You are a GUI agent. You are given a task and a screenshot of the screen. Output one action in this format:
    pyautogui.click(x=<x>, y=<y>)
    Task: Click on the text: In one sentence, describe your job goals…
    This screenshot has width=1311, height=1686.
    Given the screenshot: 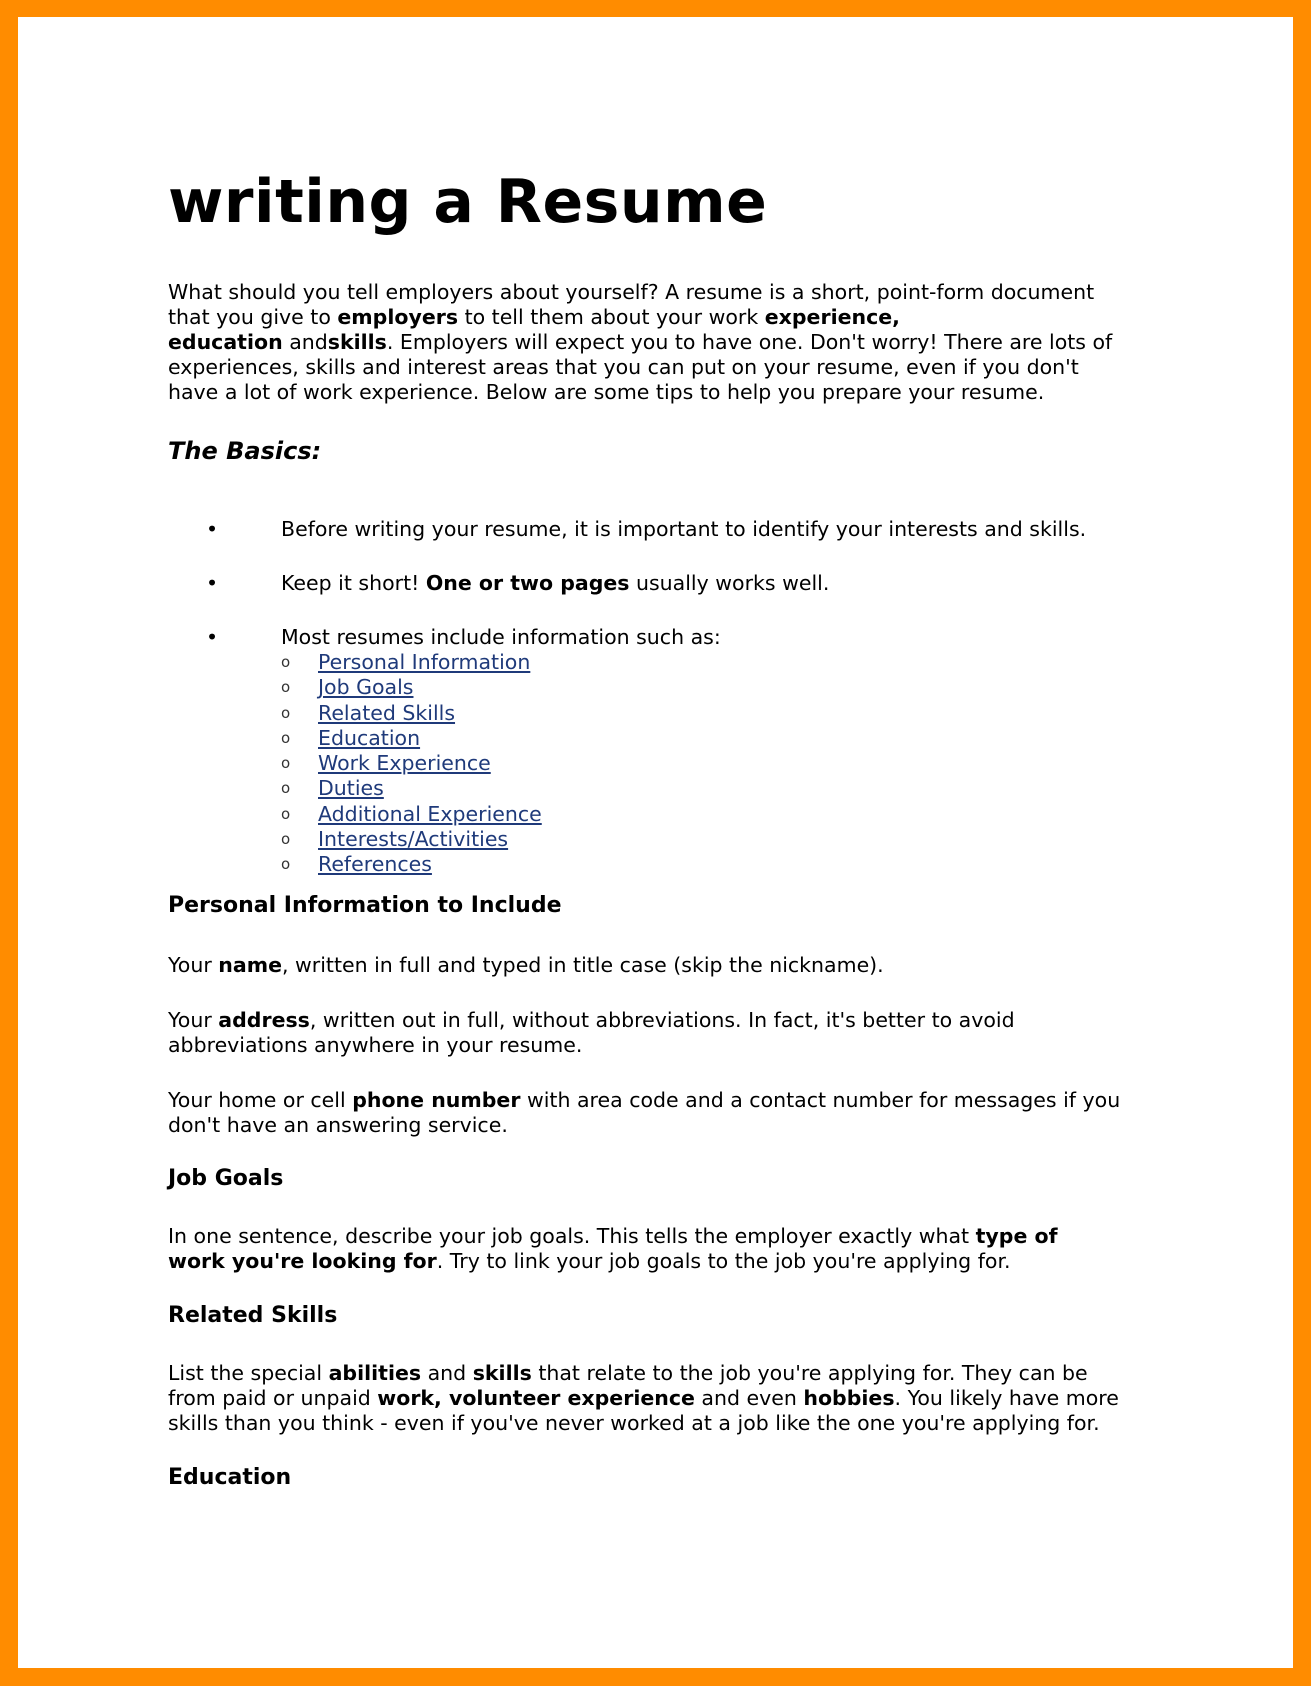 What is the action you would take?
    pyautogui.click(x=572, y=1236)
    